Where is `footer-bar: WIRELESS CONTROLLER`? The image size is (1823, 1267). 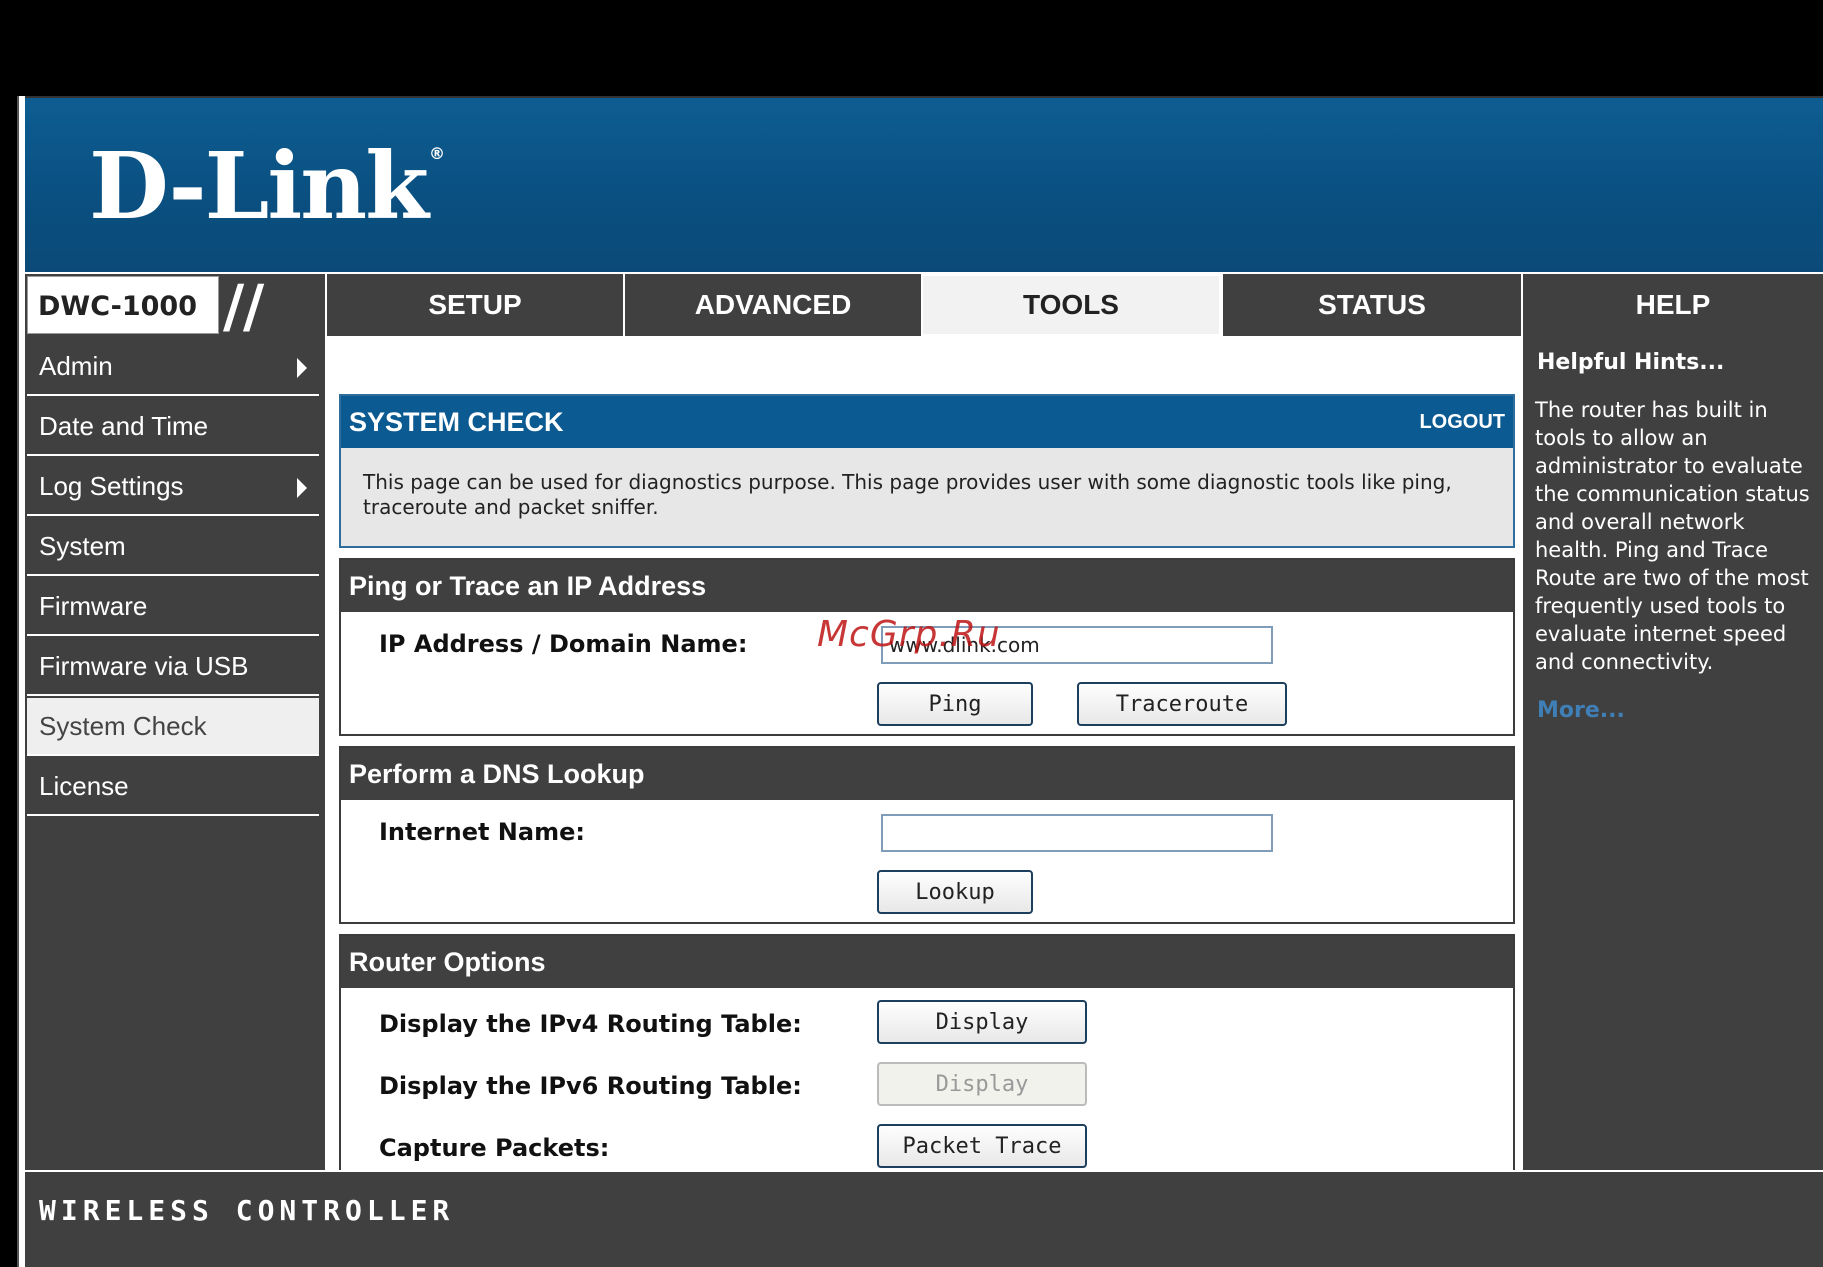 footer-bar: WIRELESS CONTROLLER is located at coordinates (924, 1218).